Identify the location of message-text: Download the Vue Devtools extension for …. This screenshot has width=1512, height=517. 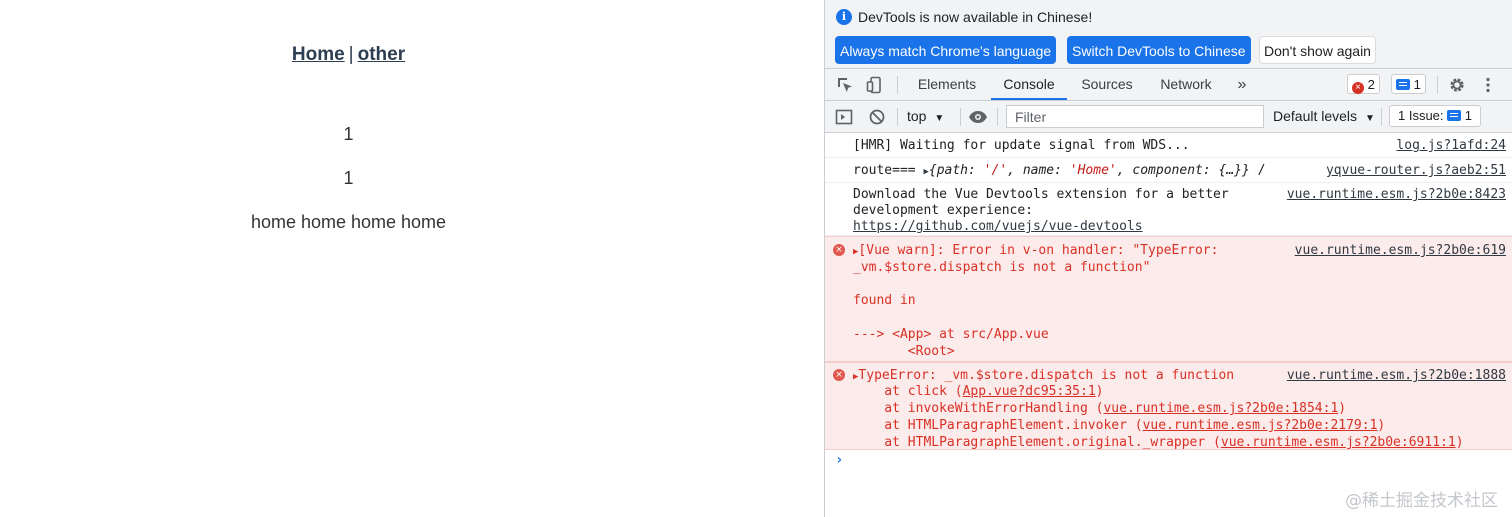
(1041, 194).